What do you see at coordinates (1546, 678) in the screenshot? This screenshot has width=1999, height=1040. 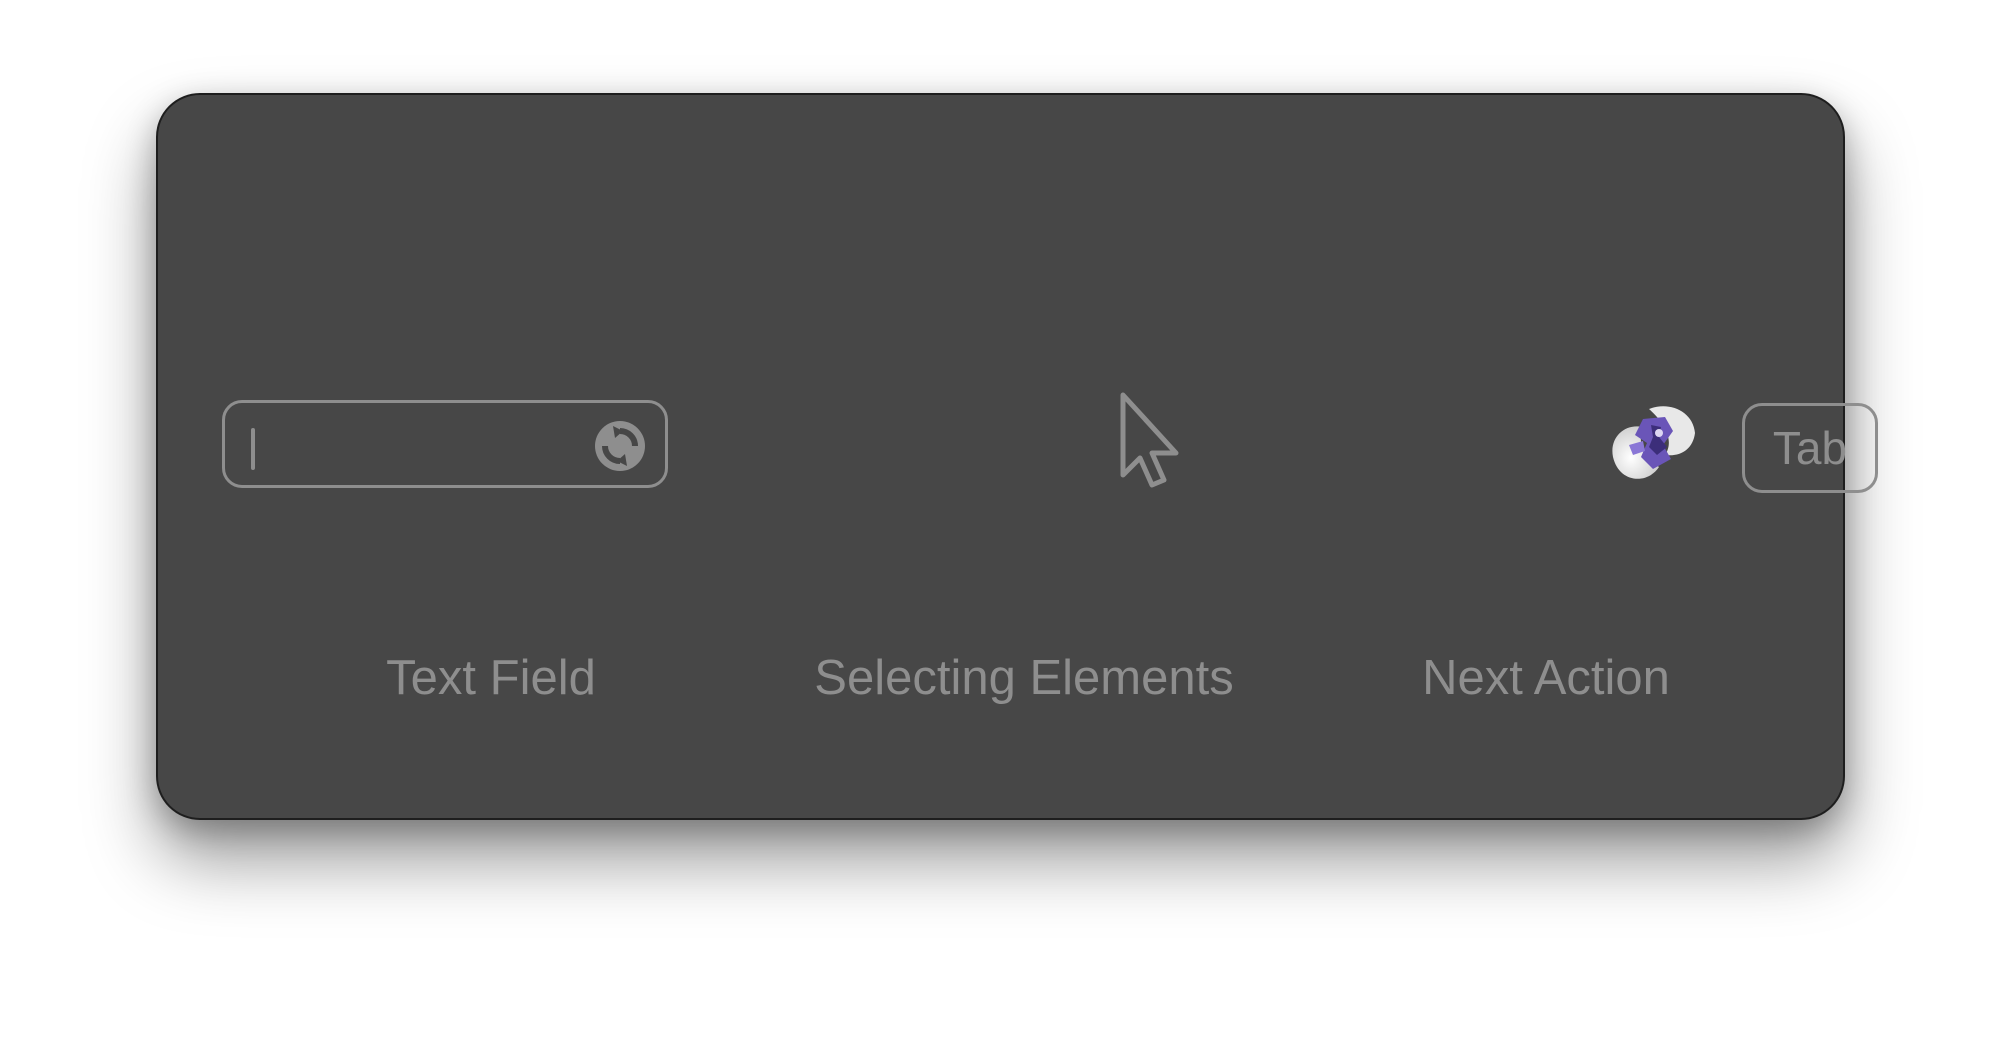 I see `next-action-label: Next Action` at bounding box center [1546, 678].